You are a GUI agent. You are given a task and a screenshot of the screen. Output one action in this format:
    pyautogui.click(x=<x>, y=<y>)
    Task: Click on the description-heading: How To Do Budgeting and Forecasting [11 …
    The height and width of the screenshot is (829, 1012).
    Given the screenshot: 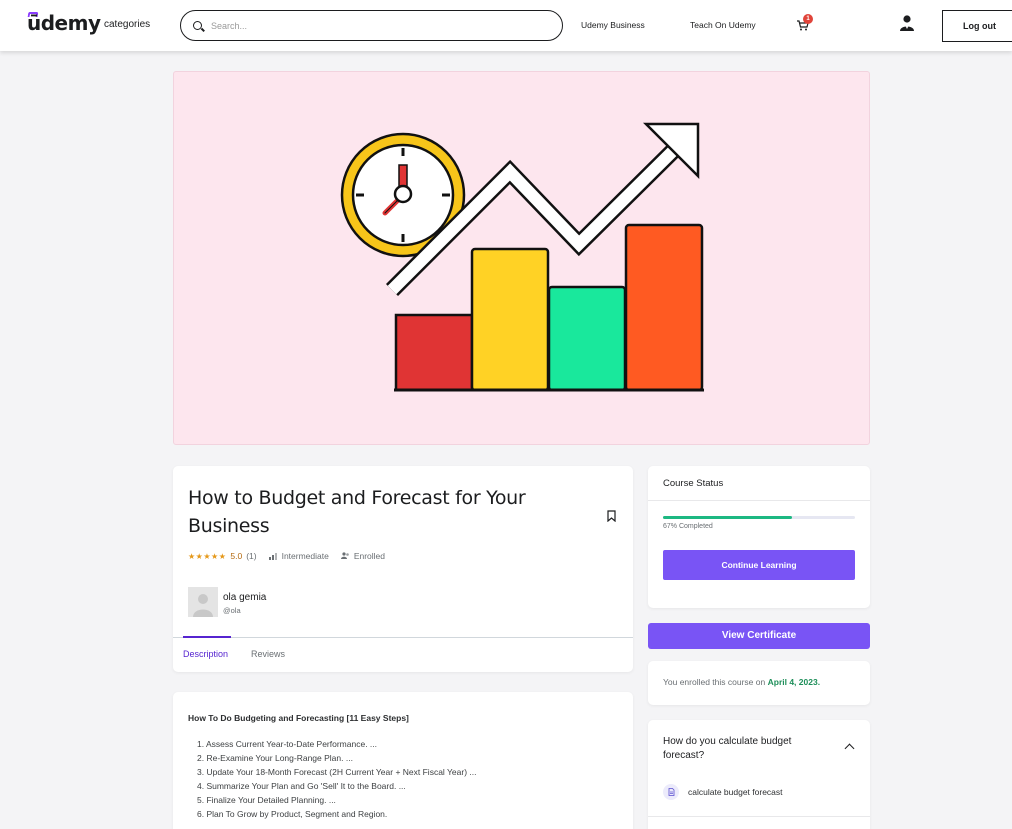 What is the action you would take?
    pyautogui.click(x=298, y=718)
    